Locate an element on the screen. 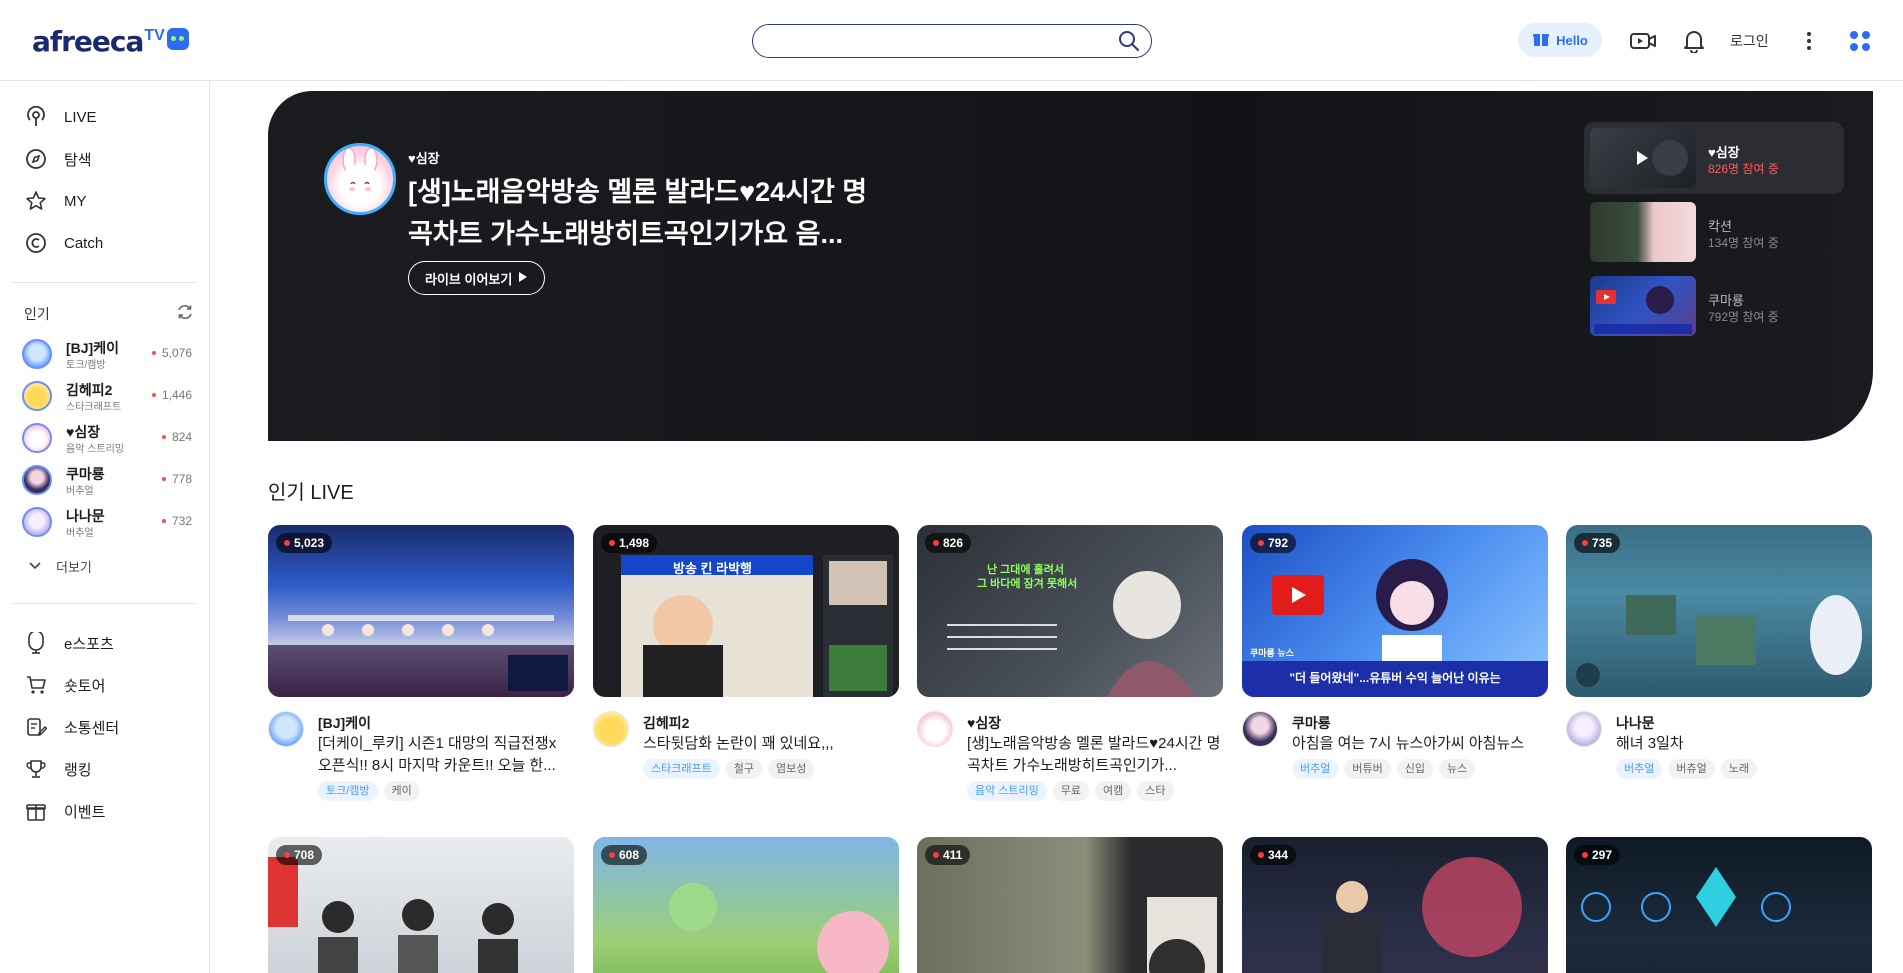  live-card: 735 나나문 해녀 3일차 버추얼 버츄얼 노래 is located at coordinates (1719, 652).